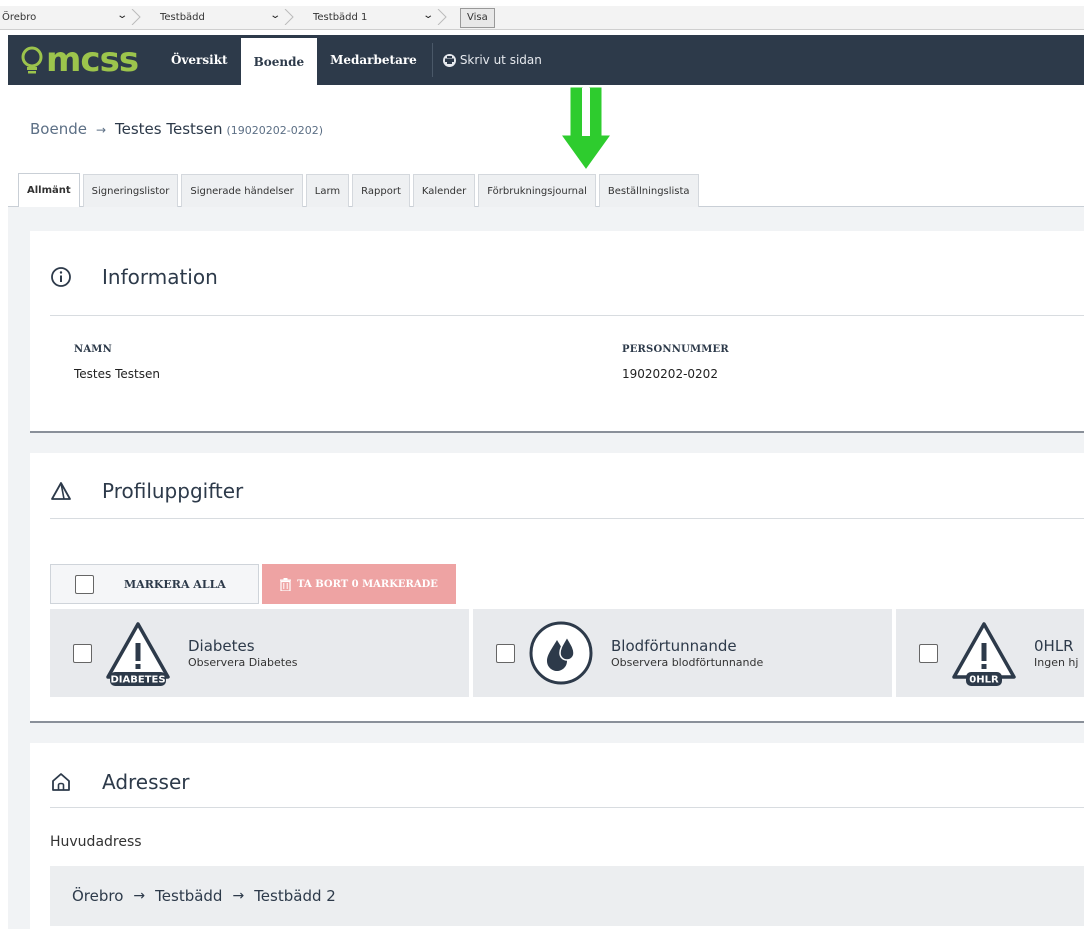 This screenshot has height=929, width=1084. Describe the element at coordinates (221, 646) in the screenshot. I see `profile-item-title: Diabetes` at that location.